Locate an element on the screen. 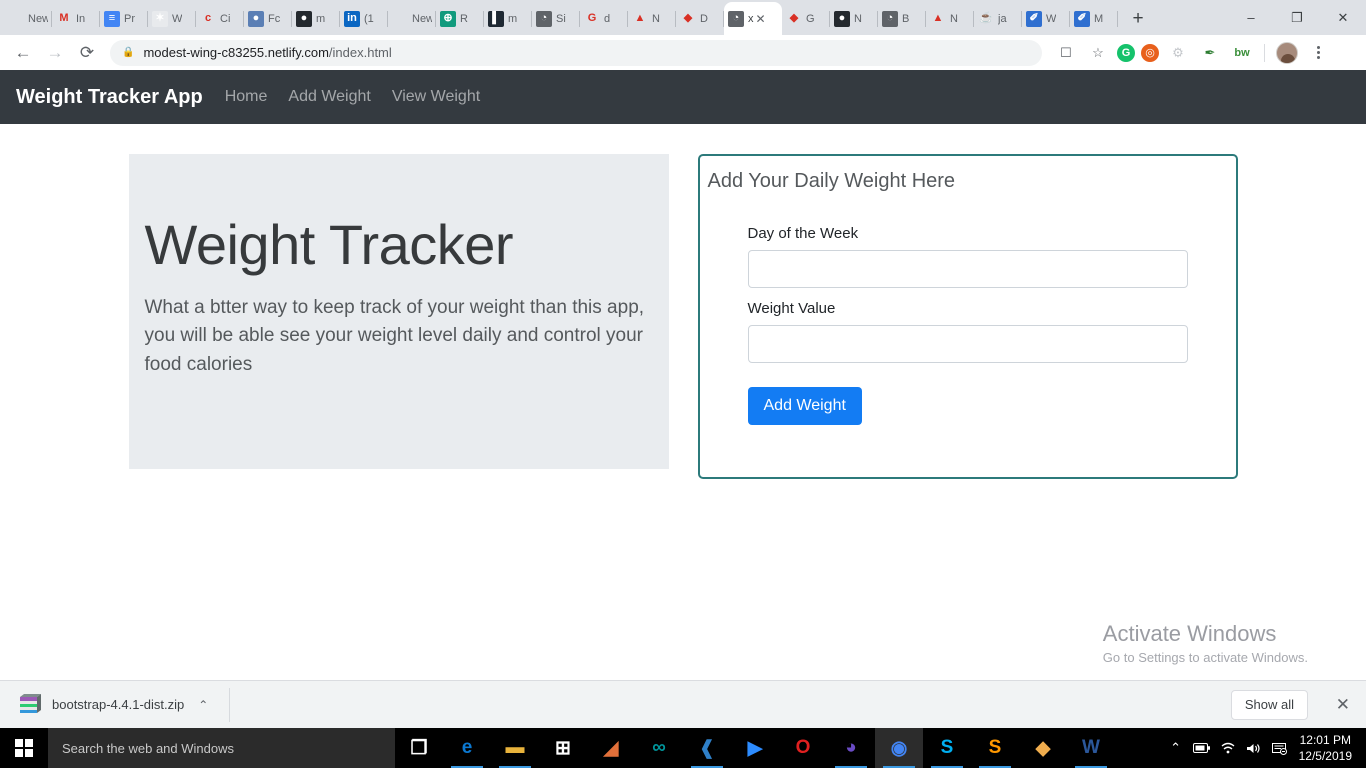  show-hidden-icons-chevron: ⌃ is located at coordinates (1176, 748).